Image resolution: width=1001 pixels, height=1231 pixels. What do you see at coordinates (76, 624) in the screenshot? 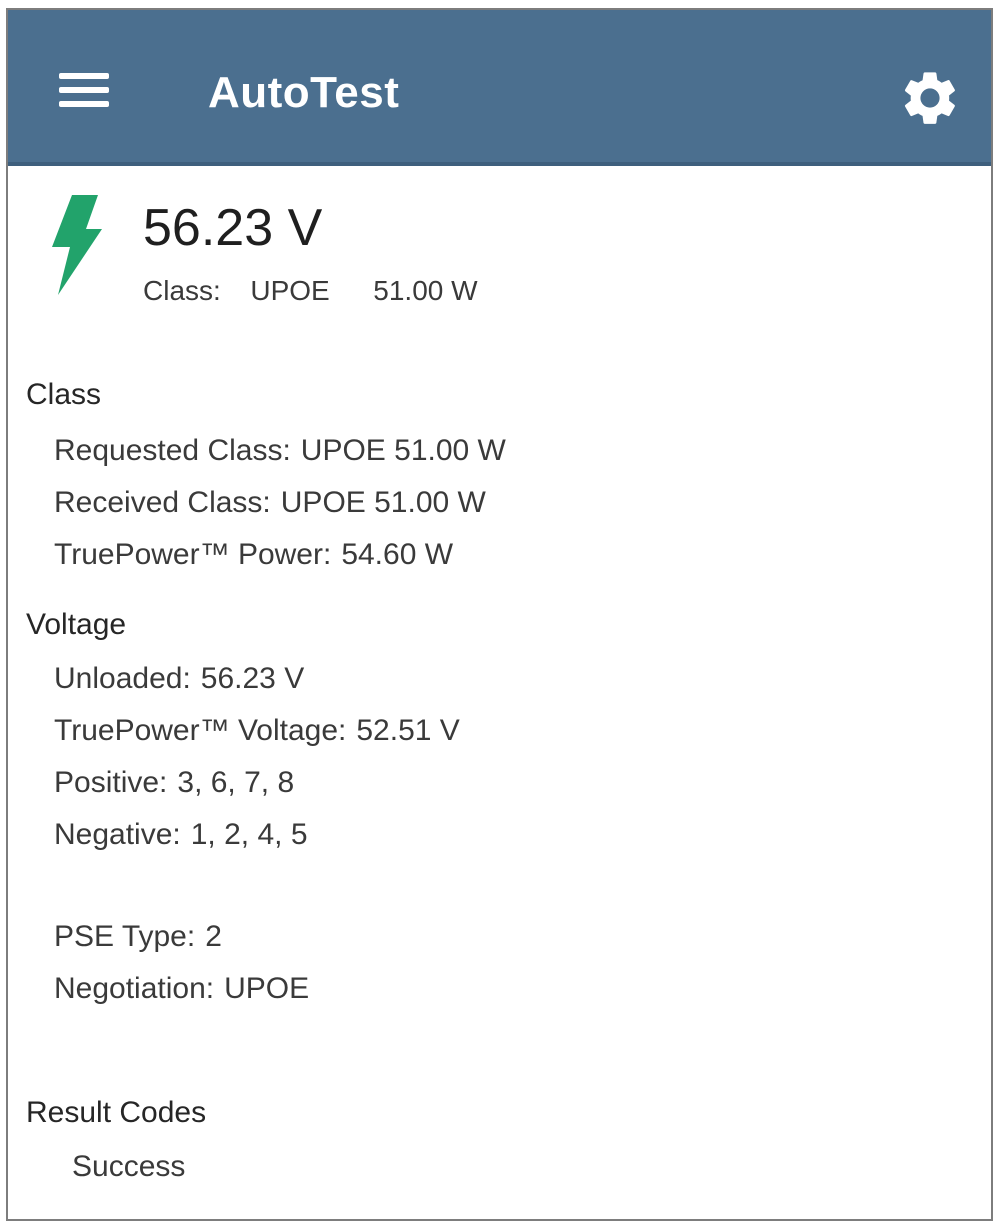
I see `voltage-section-title: Voltage` at bounding box center [76, 624].